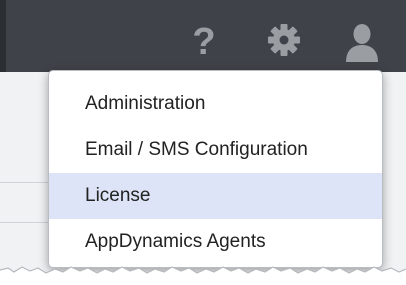  What do you see at coordinates (175, 241) in the screenshot?
I see `menu-item-label: AppDynamics Agents` at bounding box center [175, 241].